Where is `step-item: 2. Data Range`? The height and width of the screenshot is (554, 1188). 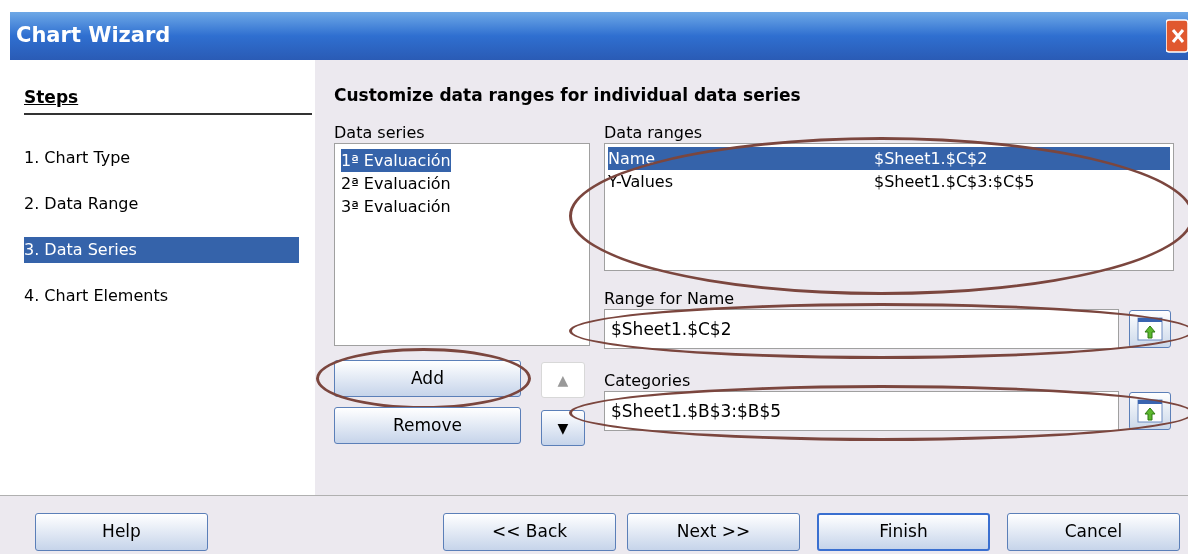 step-item: 2. Data Range is located at coordinates (168, 203).